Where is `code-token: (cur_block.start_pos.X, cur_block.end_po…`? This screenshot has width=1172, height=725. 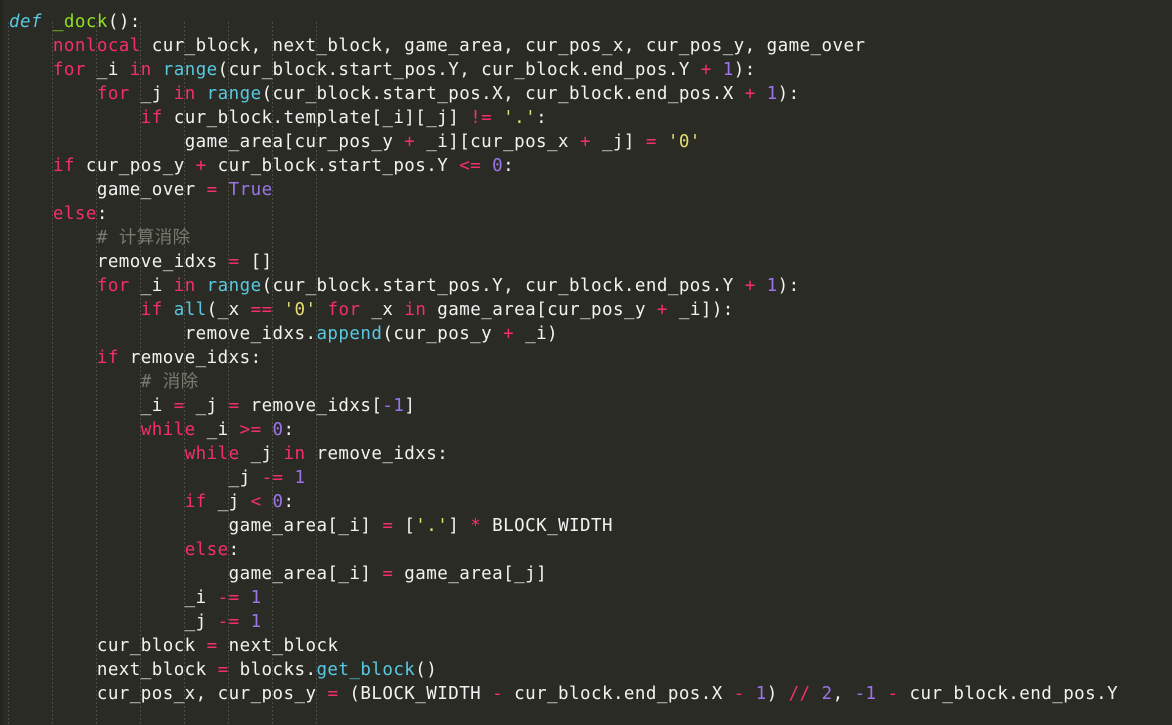
code-token: (cur_block.start_pos.X, cur_block.end_po… is located at coordinates (503, 94).